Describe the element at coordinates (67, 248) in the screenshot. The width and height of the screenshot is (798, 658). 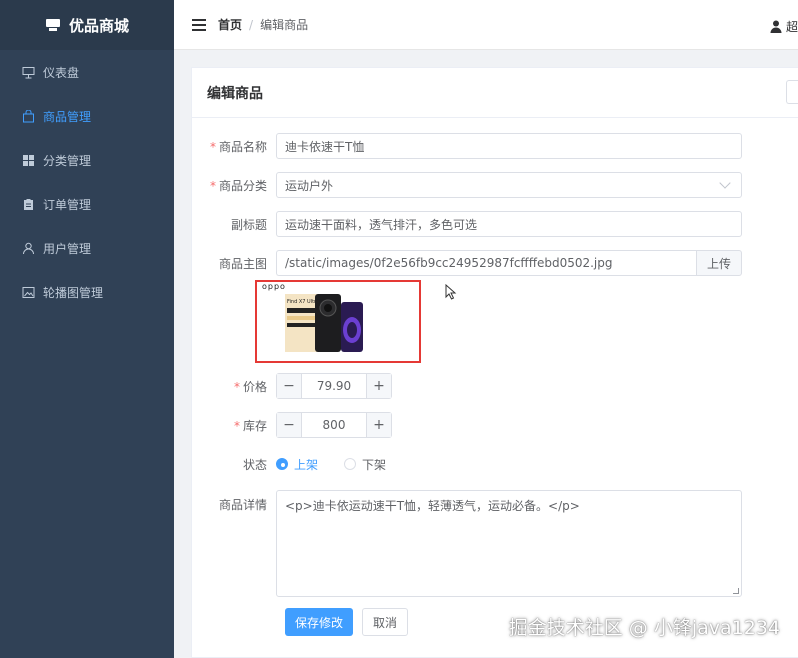
I see `sidebar-item-label: 用户管理` at that location.